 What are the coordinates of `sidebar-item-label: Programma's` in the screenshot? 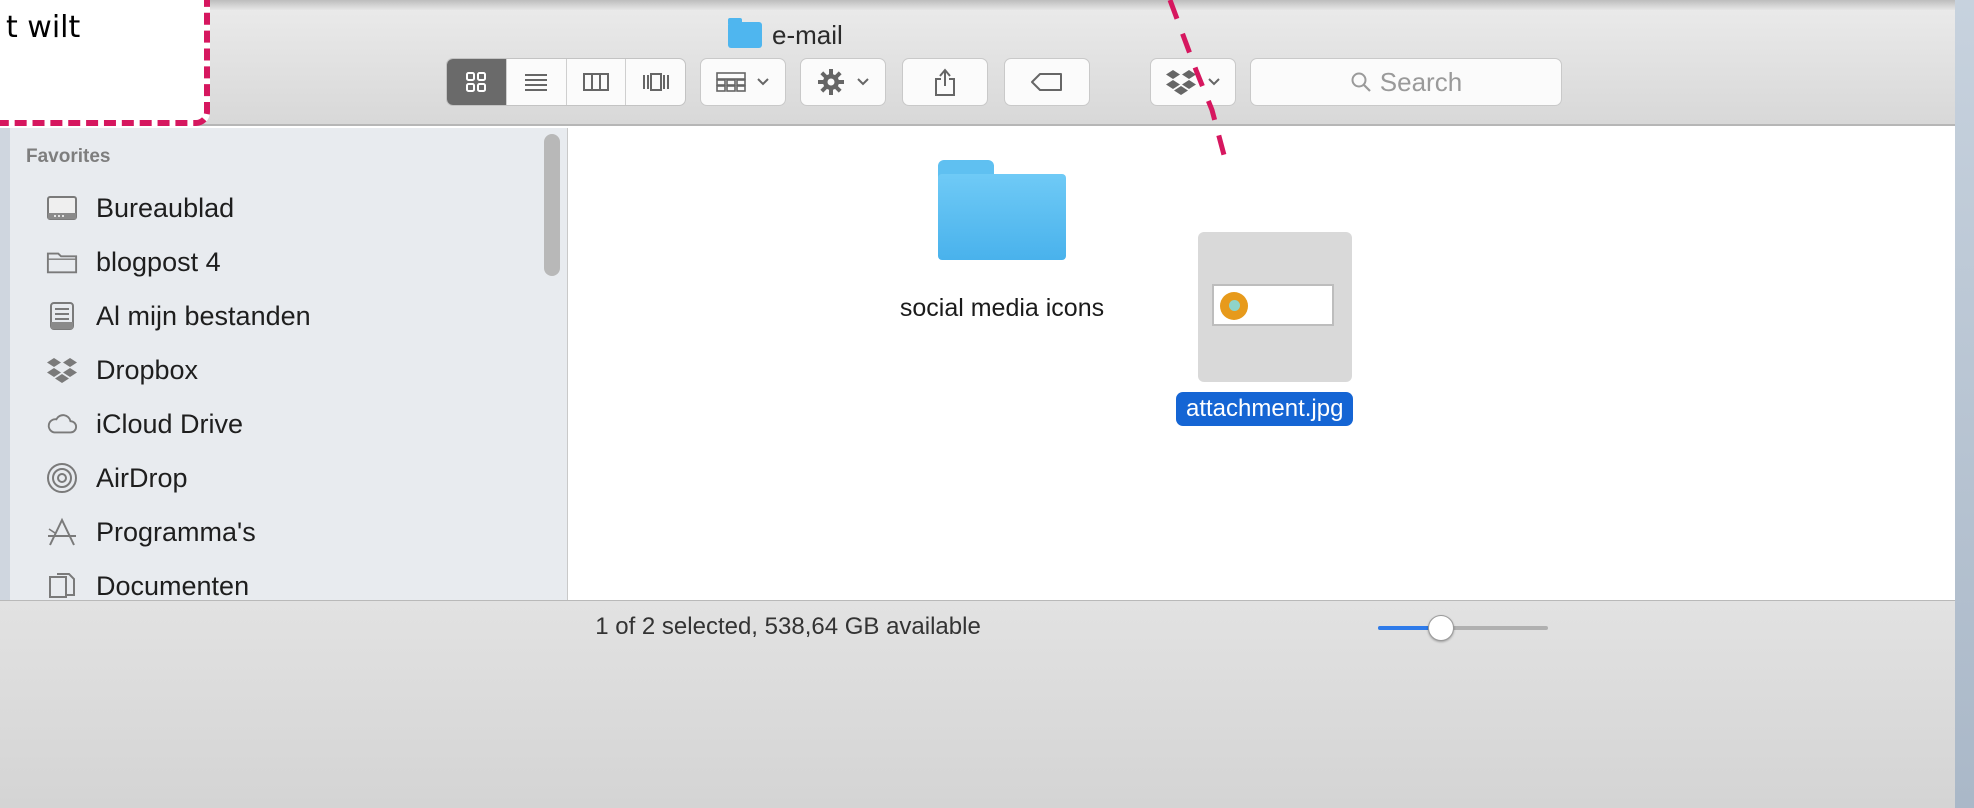 It's located at (176, 531).